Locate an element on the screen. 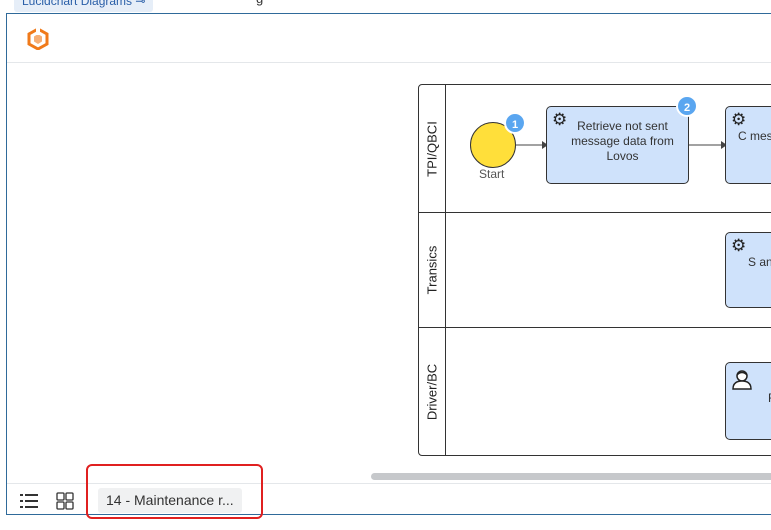 The width and height of the screenshot is (771, 530). lane-label: Driver/BC is located at coordinates (432, 392).